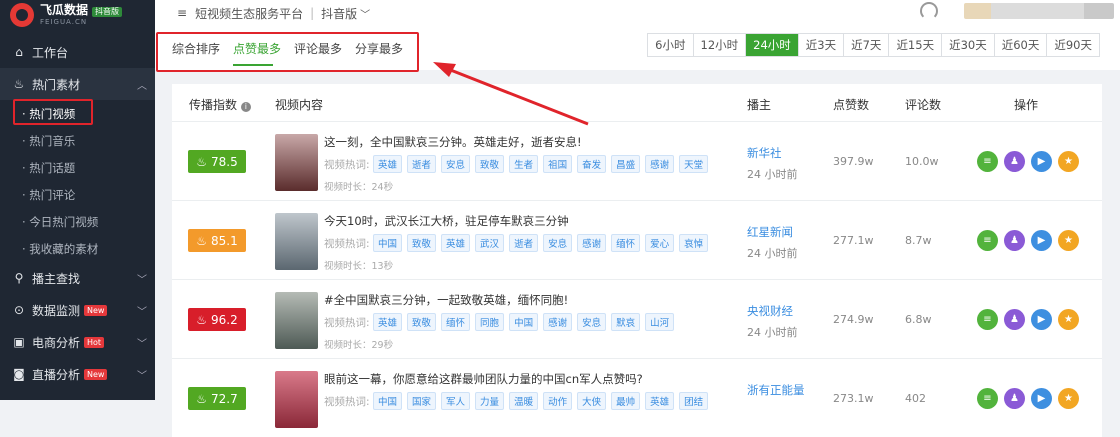  What do you see at coordinates (764, 153) in the screenshot?
I see `creator-name: 新华社` at bounding box center [764, 153].